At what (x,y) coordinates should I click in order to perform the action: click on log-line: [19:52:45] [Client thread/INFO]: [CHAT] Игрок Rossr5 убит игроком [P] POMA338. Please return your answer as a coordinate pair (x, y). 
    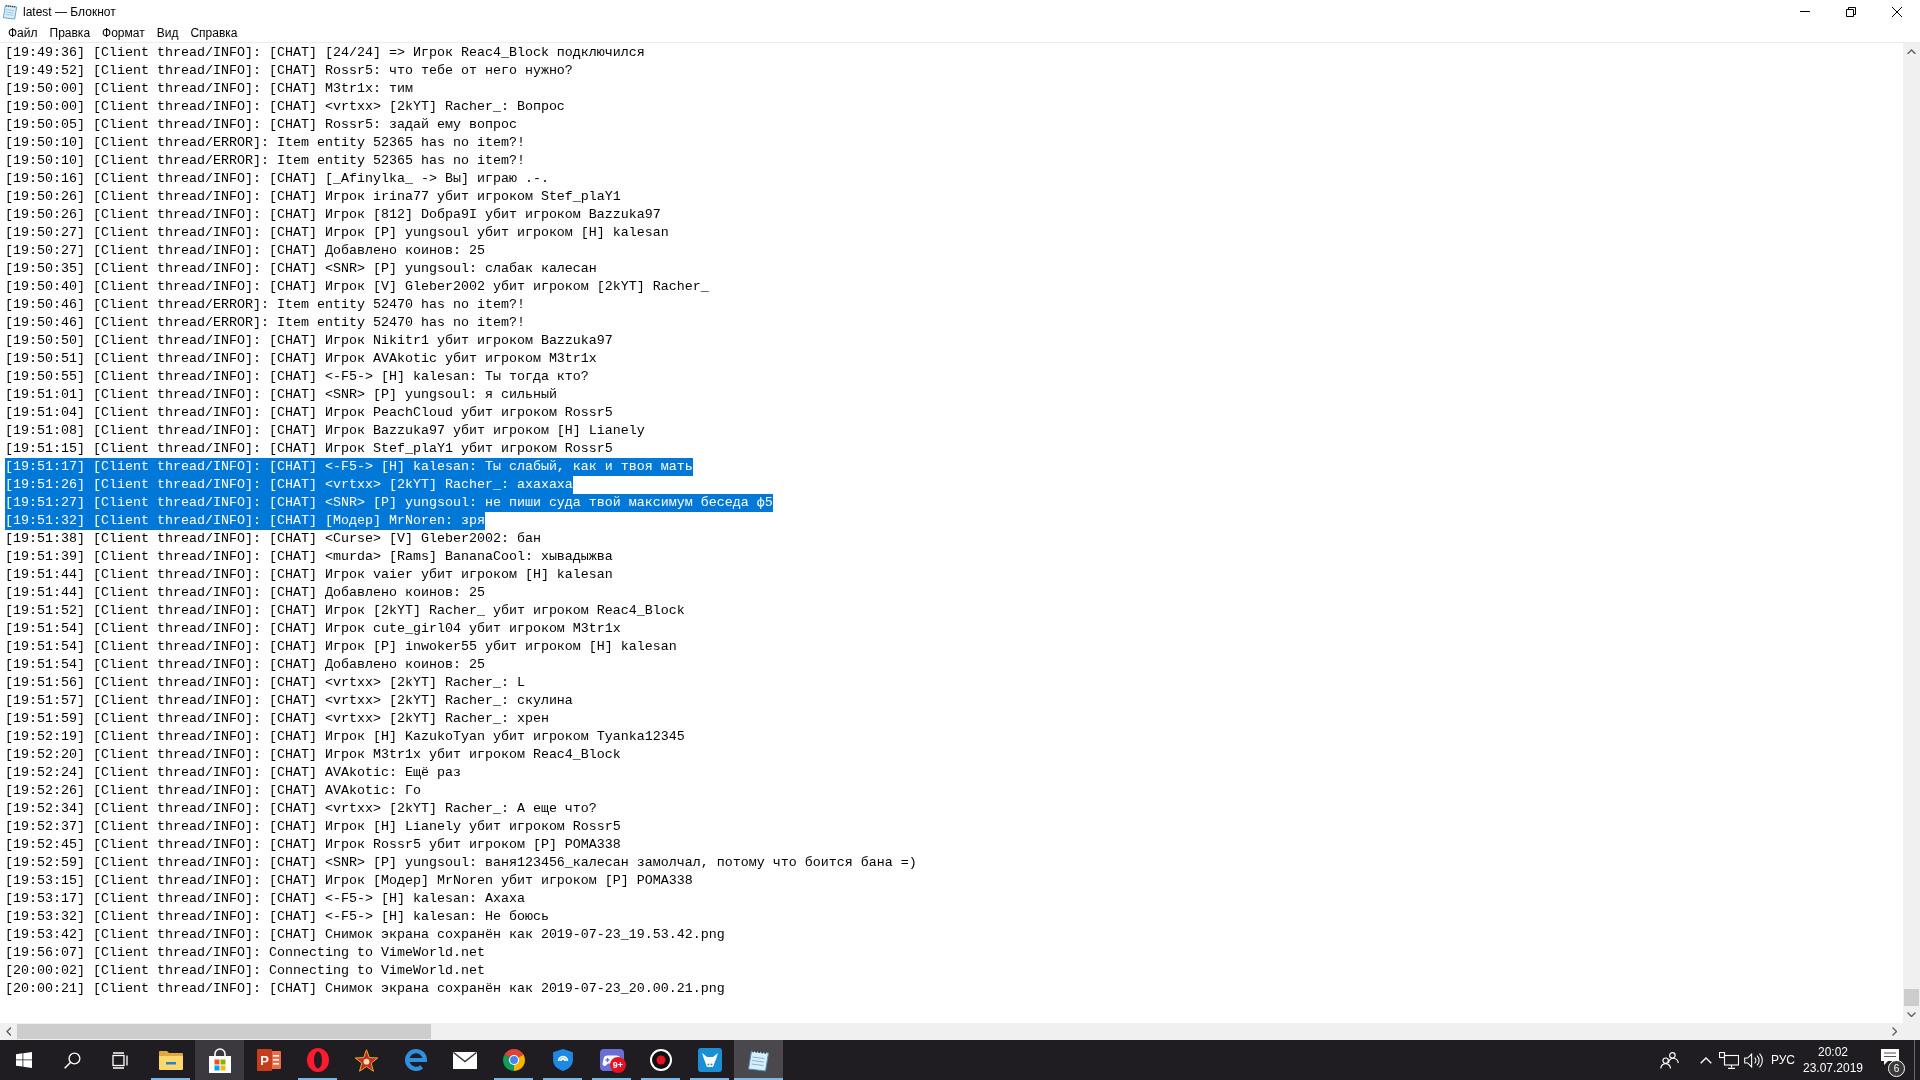
    Looking at the image, I should click on (313, 845).